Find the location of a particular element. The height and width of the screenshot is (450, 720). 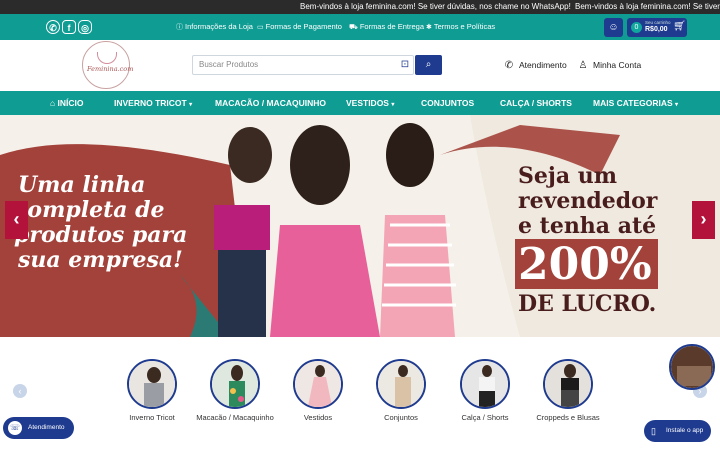

banner-percent: 200% is located at coordinates (585, 264).